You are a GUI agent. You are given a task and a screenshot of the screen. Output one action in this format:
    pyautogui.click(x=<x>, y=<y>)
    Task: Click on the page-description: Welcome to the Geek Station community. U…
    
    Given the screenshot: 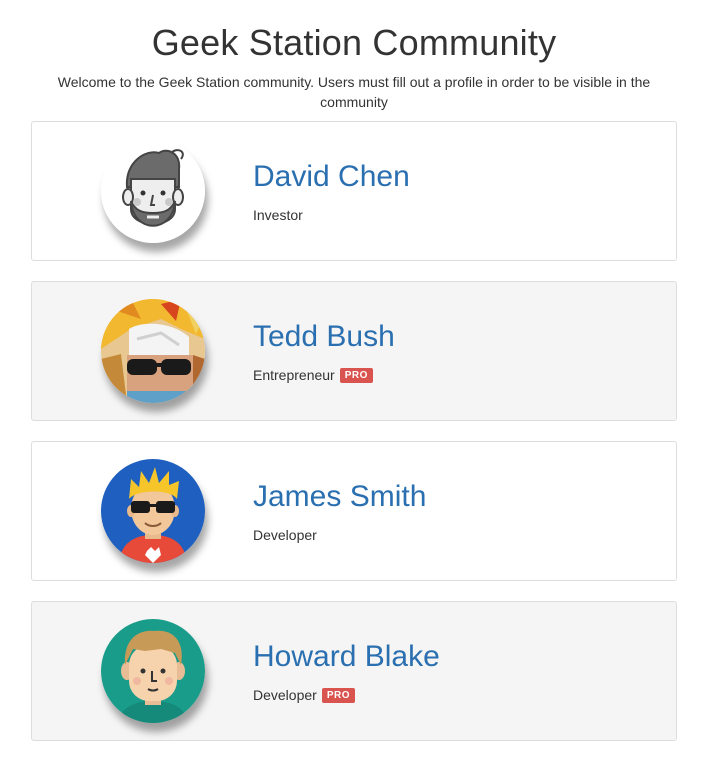 What is the action you would take?
    pyautogui.click(x=354, y=92)
    